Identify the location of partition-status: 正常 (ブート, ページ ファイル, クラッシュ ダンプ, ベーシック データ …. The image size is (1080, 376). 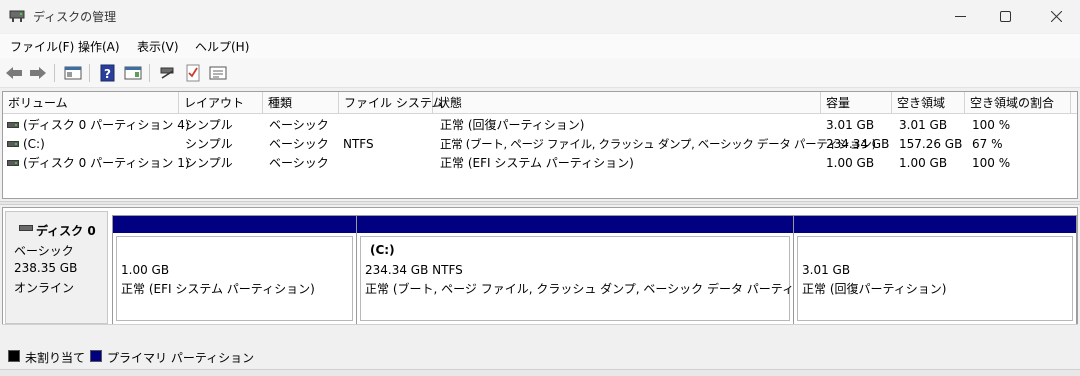
(600, 289).